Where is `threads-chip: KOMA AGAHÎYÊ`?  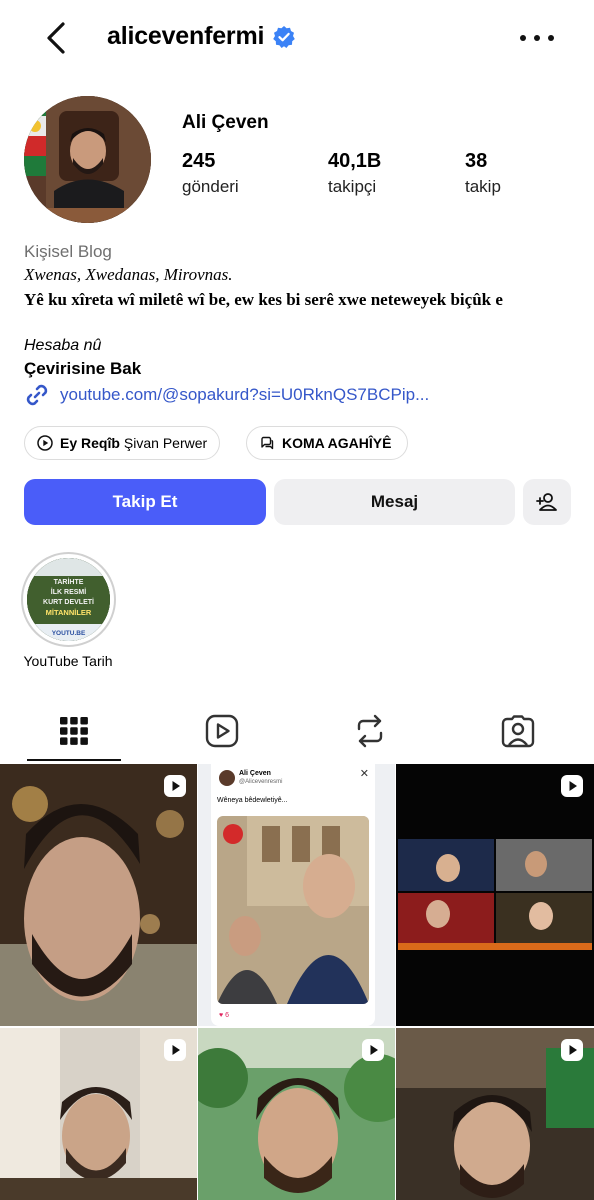 threads-chip: KOMA AGAHÎYÊ is located at coordinates (327, 443).